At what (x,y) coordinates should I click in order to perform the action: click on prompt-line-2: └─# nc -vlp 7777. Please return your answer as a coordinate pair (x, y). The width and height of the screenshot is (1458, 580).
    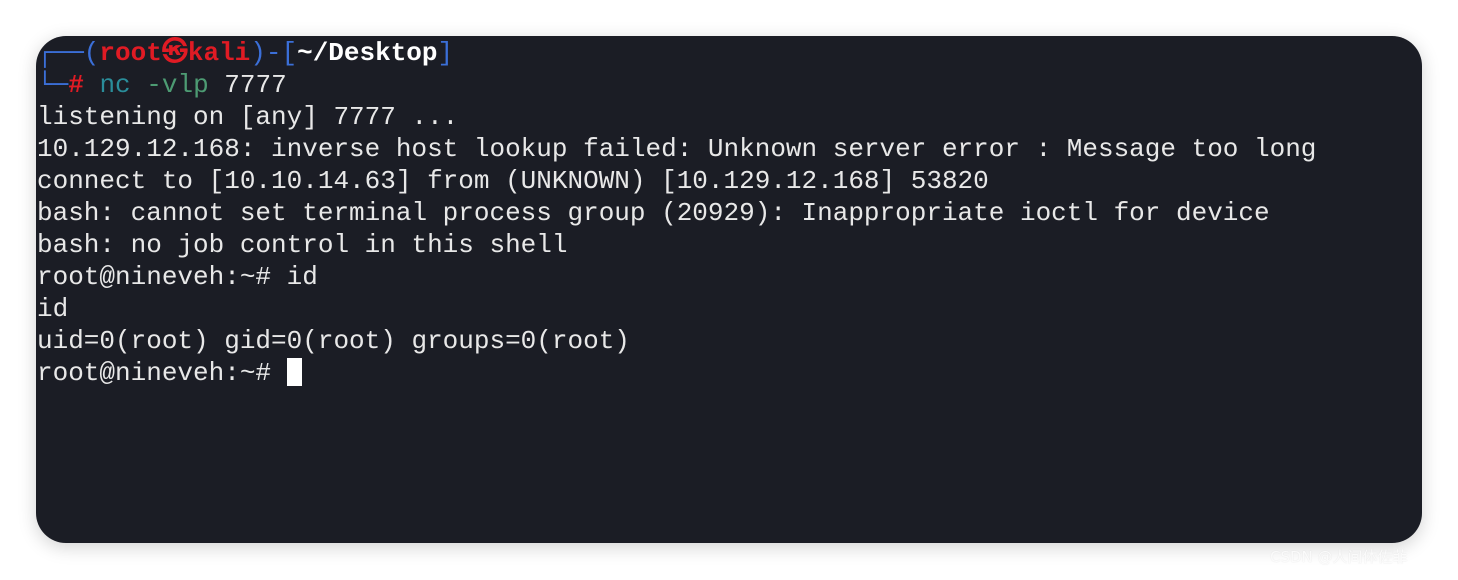
    Looking at the image, I should click on (729, 85).